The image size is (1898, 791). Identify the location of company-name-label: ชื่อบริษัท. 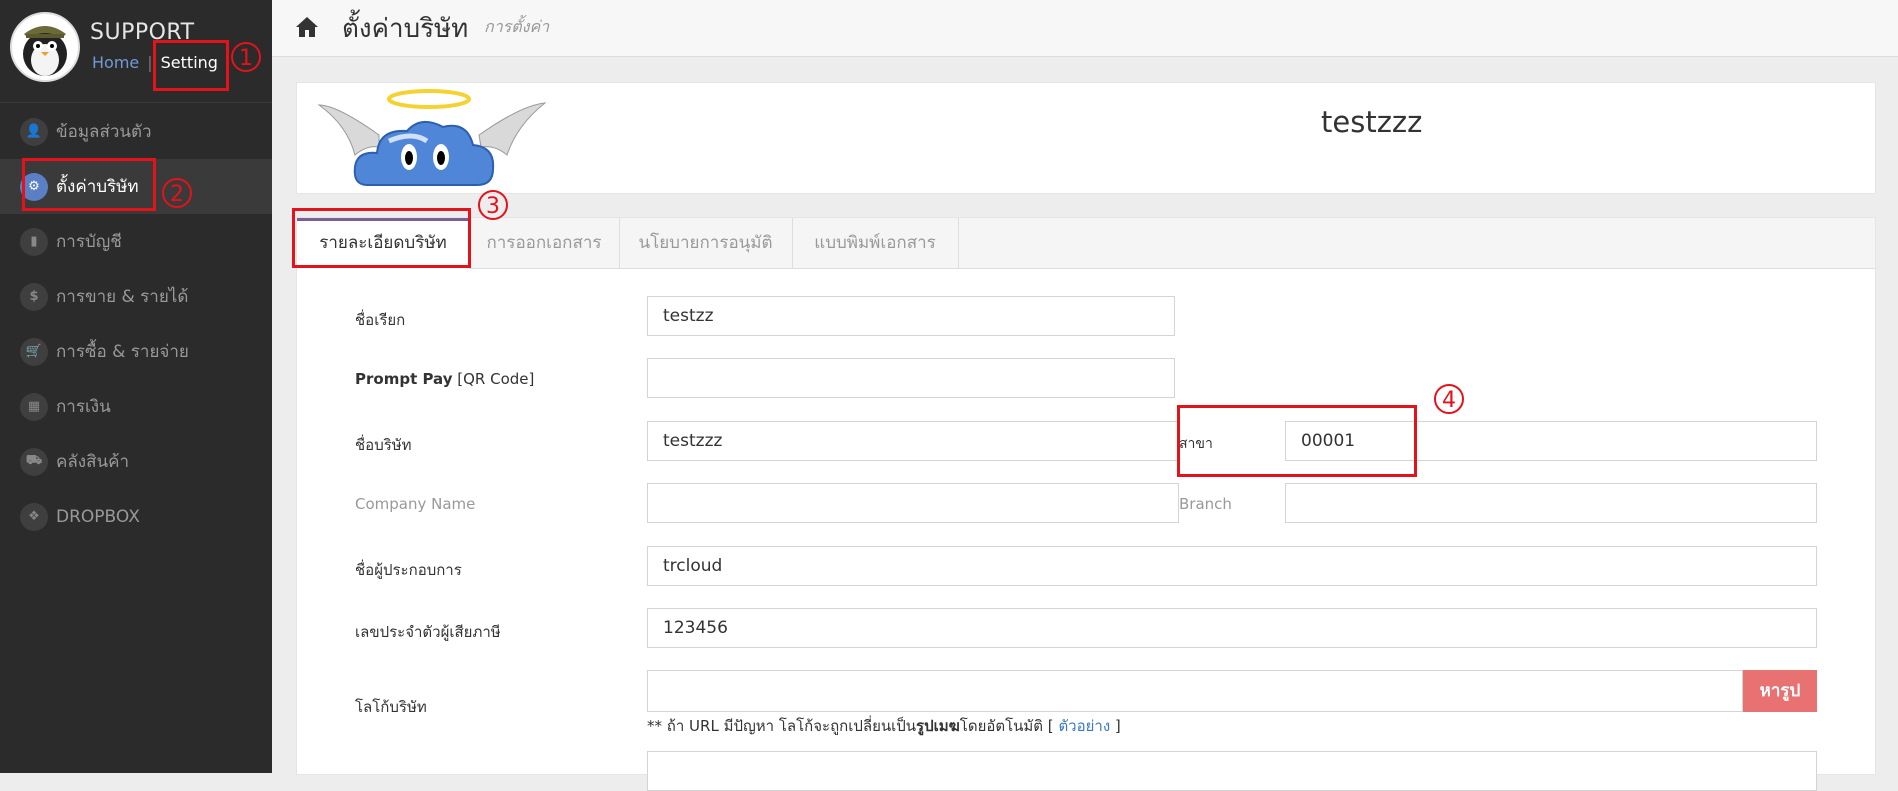
(383, 445).